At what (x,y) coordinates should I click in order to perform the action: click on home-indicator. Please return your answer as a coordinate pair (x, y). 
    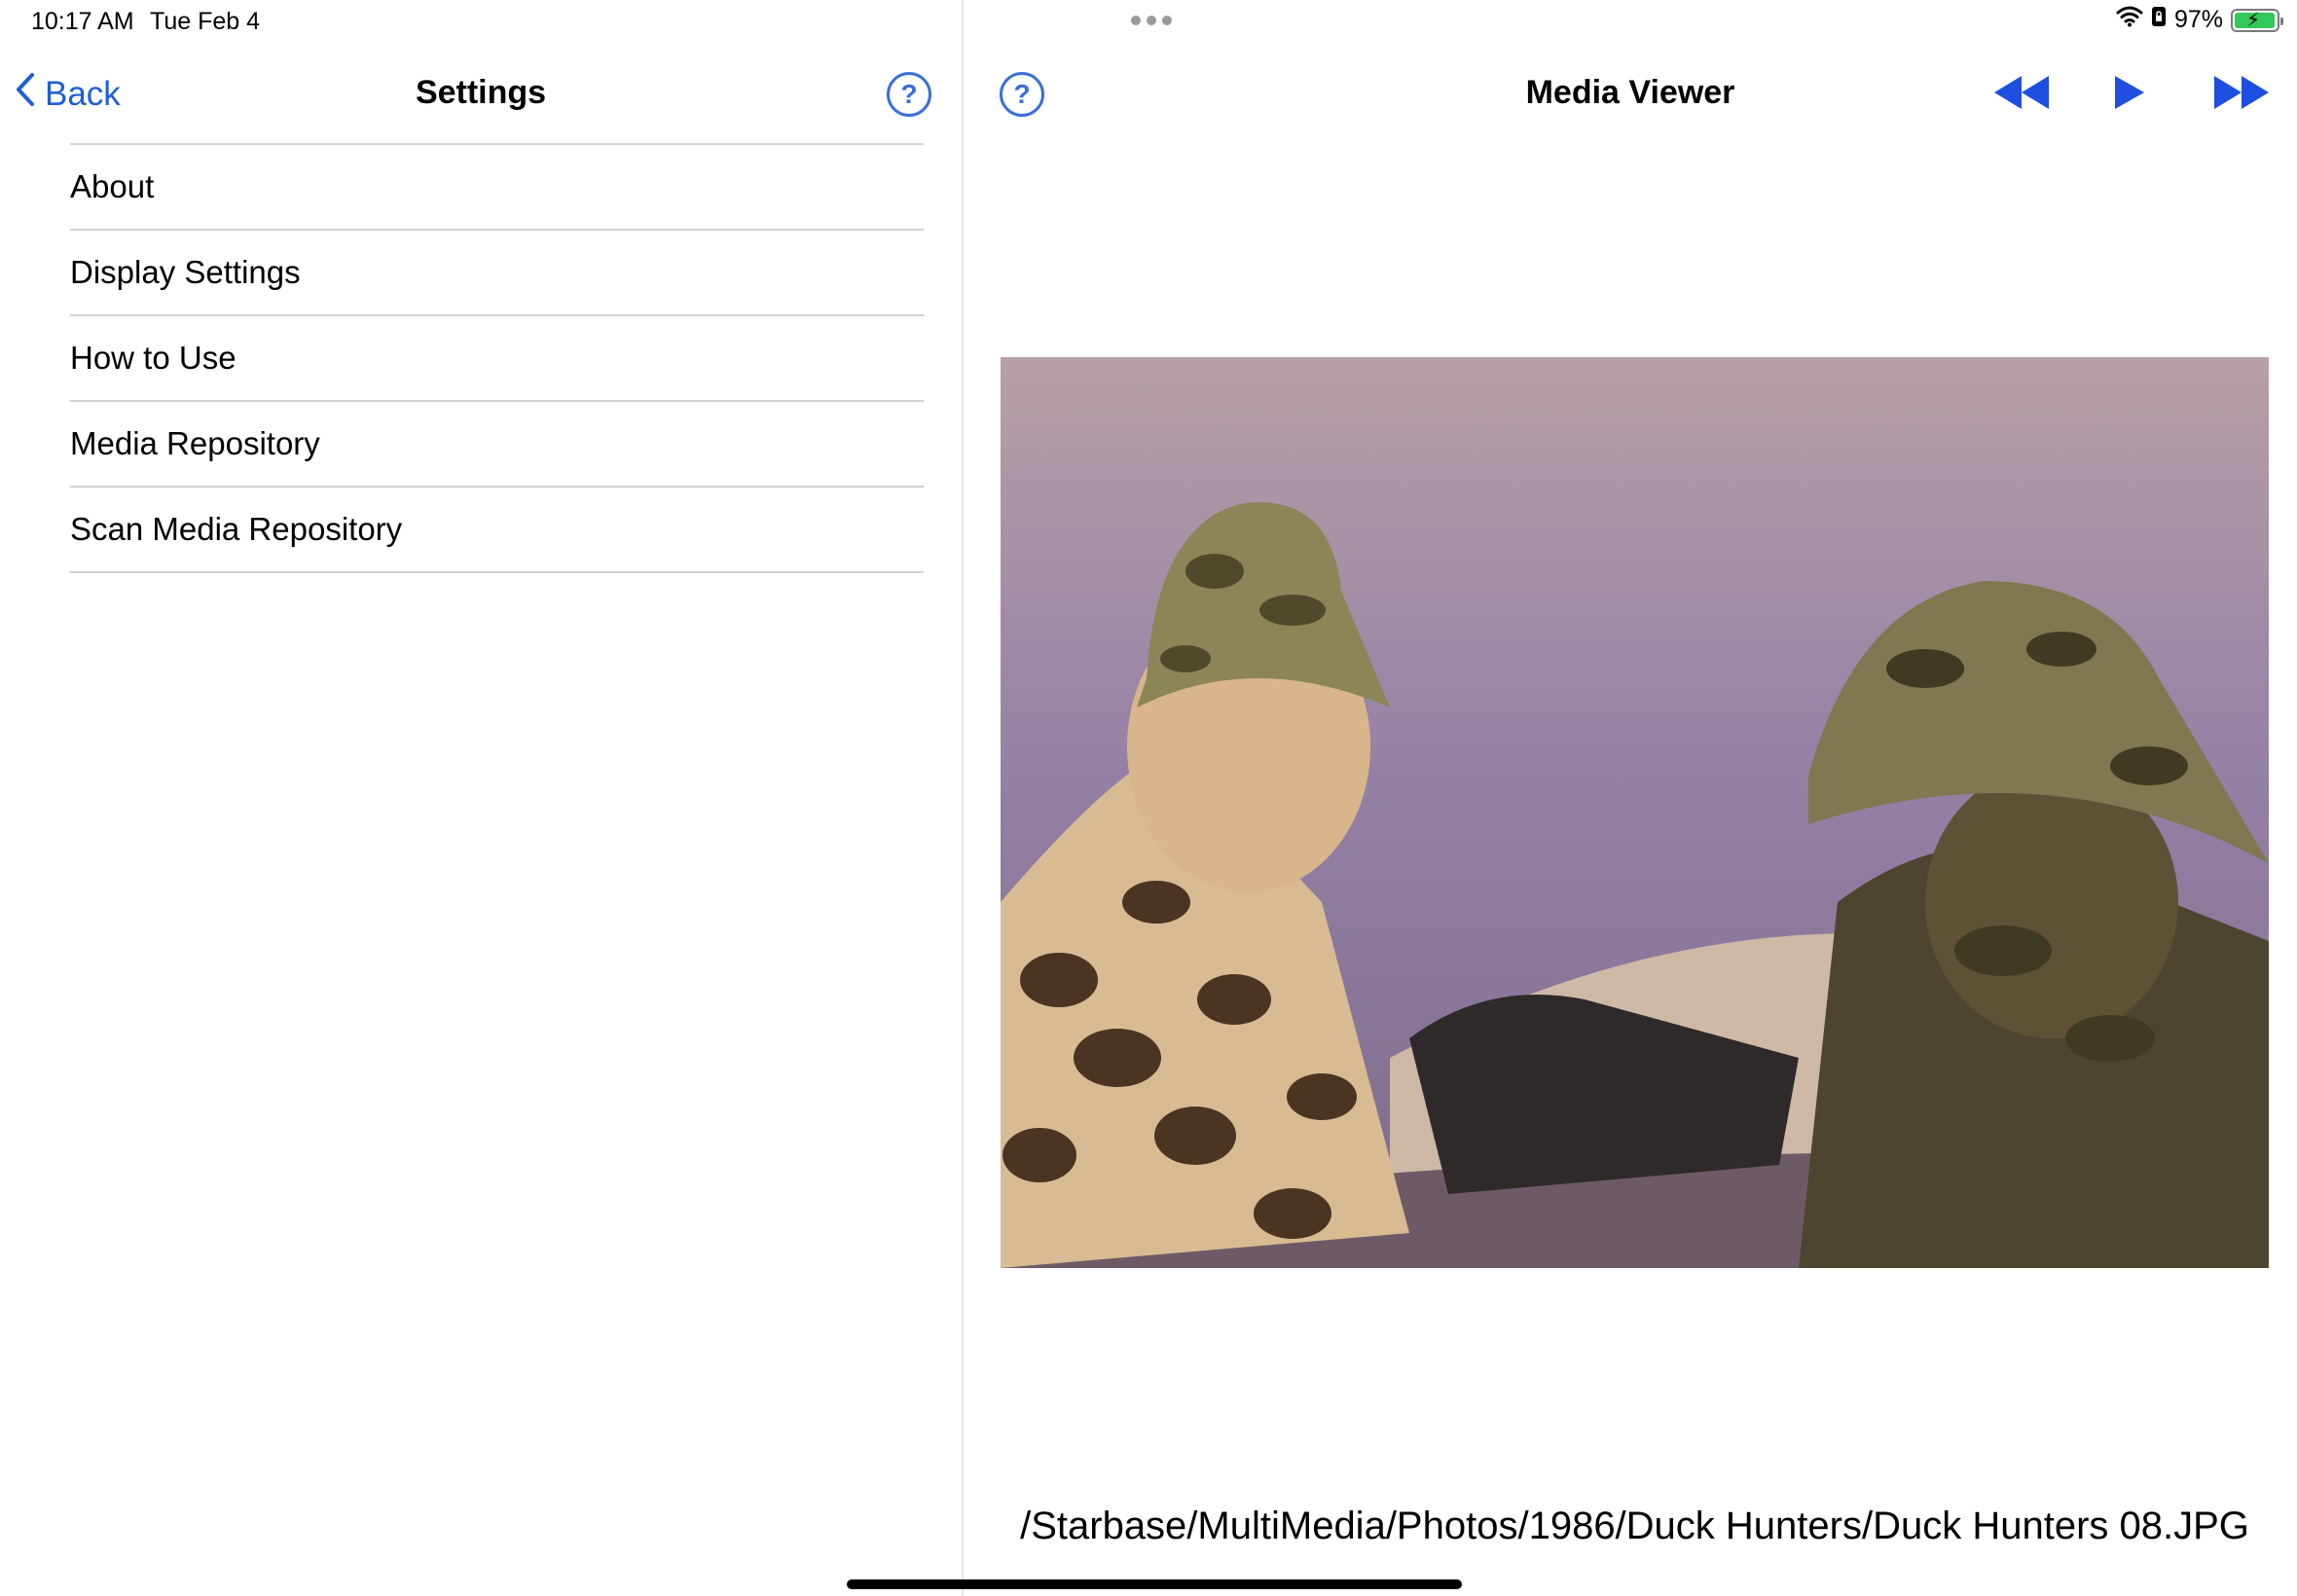
    Looking at the image, I should click on (1154, 1584).